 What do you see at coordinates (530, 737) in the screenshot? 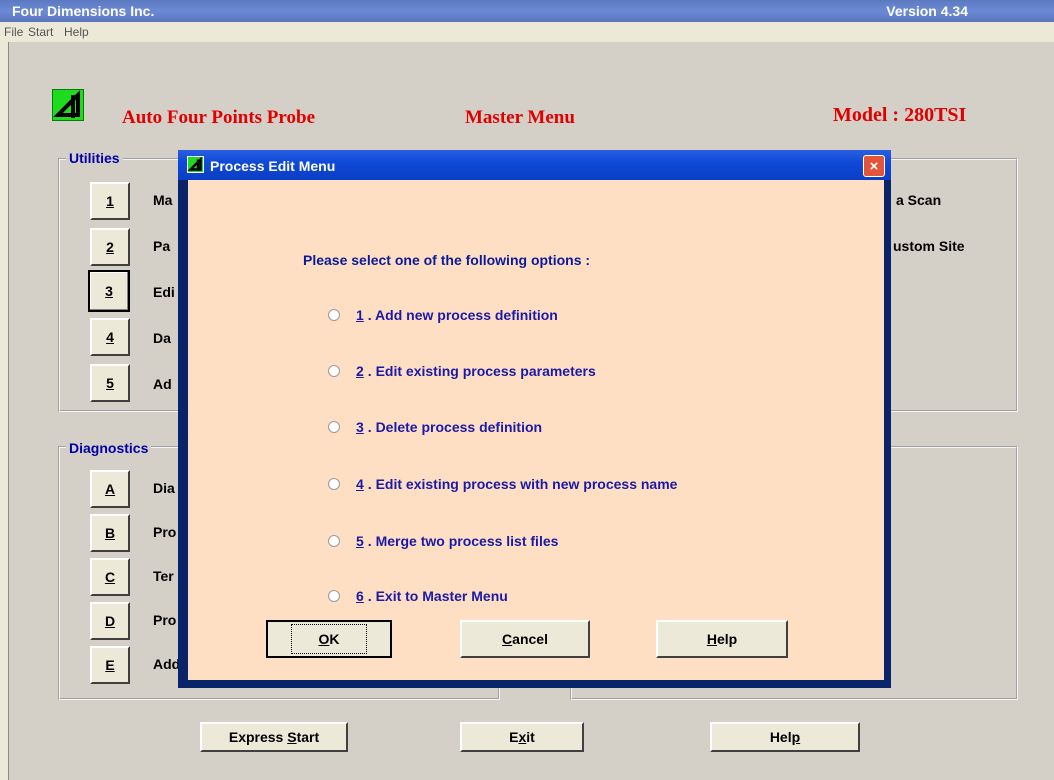
I see `exit-label-post: it` at bounding box center [530, 737].